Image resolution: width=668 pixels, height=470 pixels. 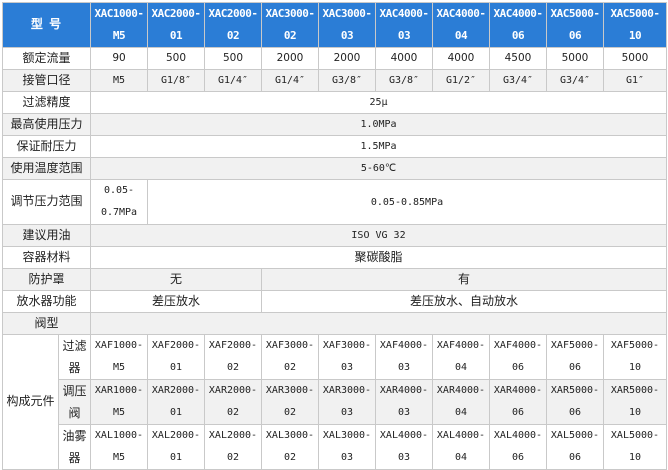 I want to click on table-cell: XAF2000- 02, so click(x=233, y=357).